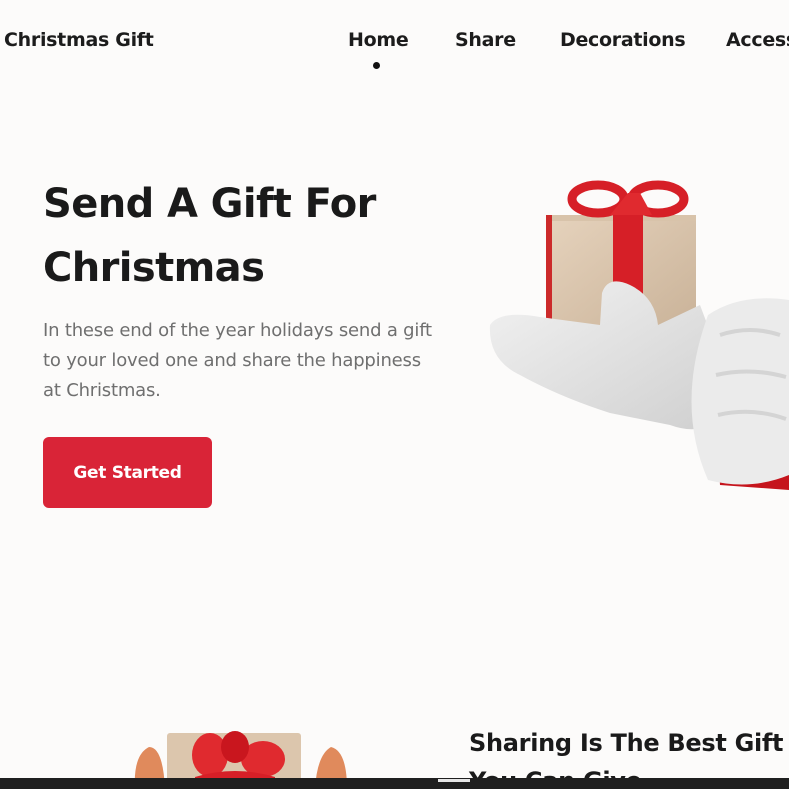 The width and height of the screenshot is (789, 789). I want to click on gloved-hand-holding-gift-icon, so click(639, 335).